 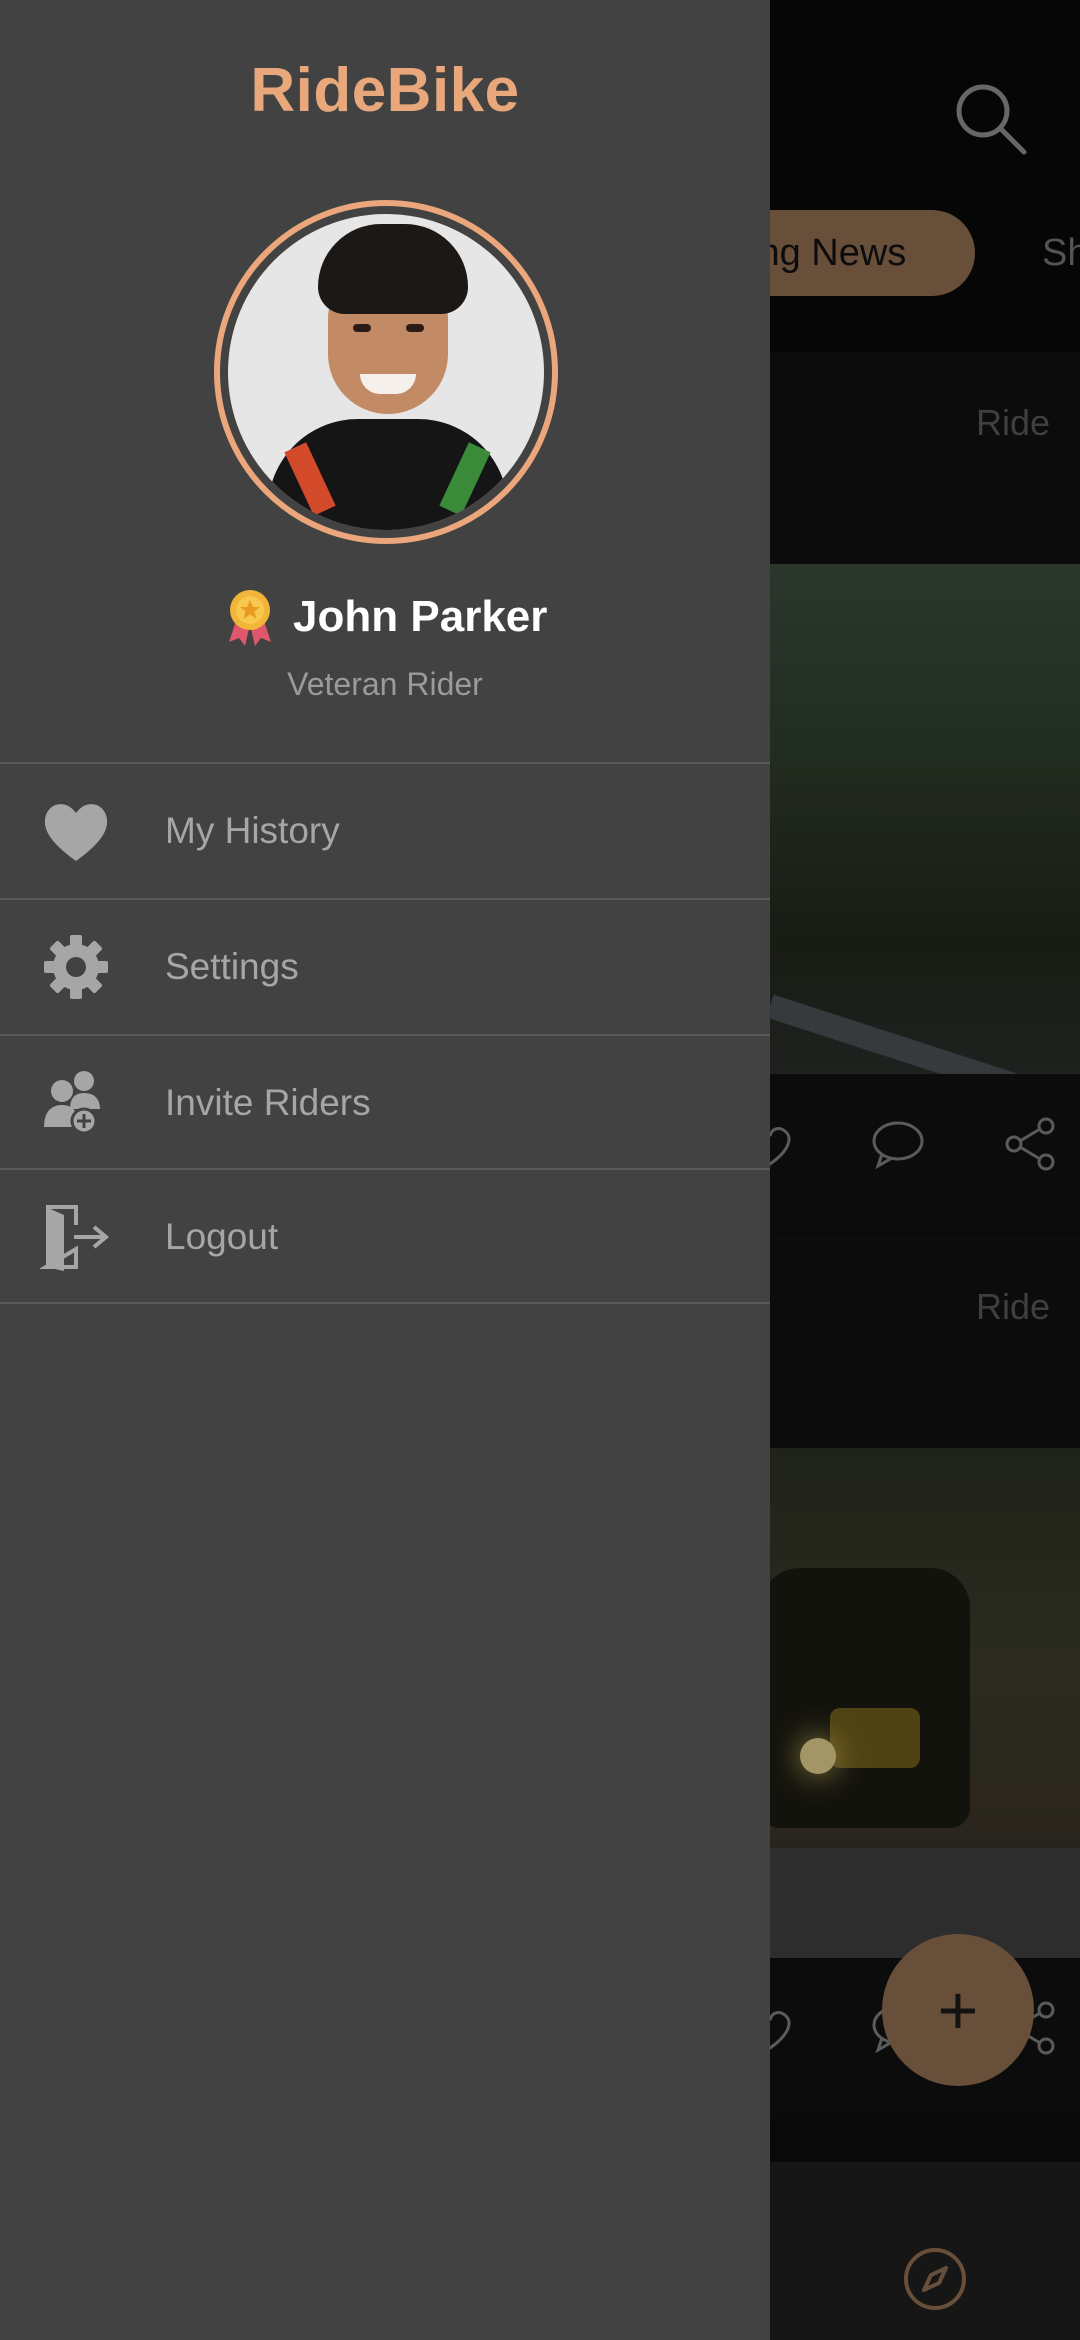 What do you see at coordinates (72, 1103) in the screenshot?
I see `invite-users-icon` at bounding box center [72, 1103].